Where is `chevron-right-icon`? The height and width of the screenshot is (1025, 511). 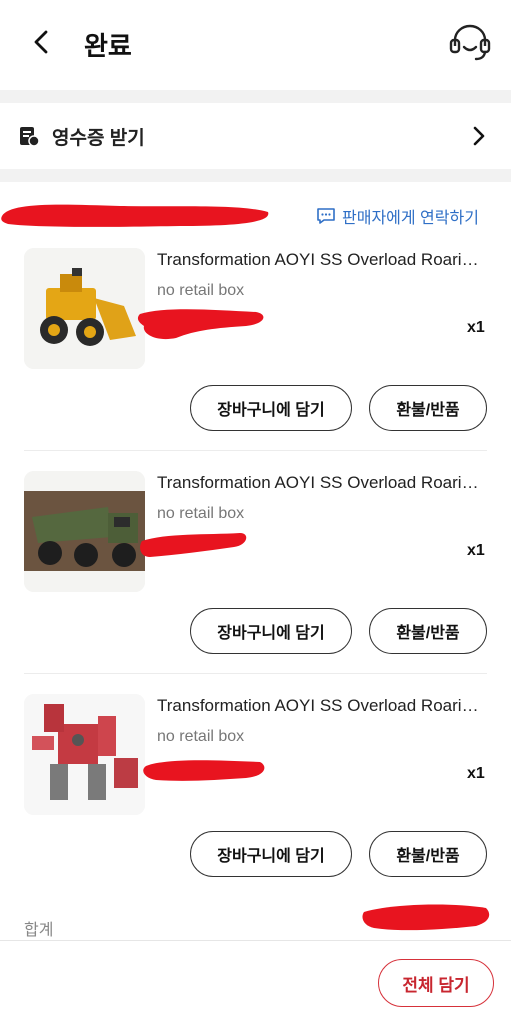
chevron-right-icon is located at coordinates (479, 136).